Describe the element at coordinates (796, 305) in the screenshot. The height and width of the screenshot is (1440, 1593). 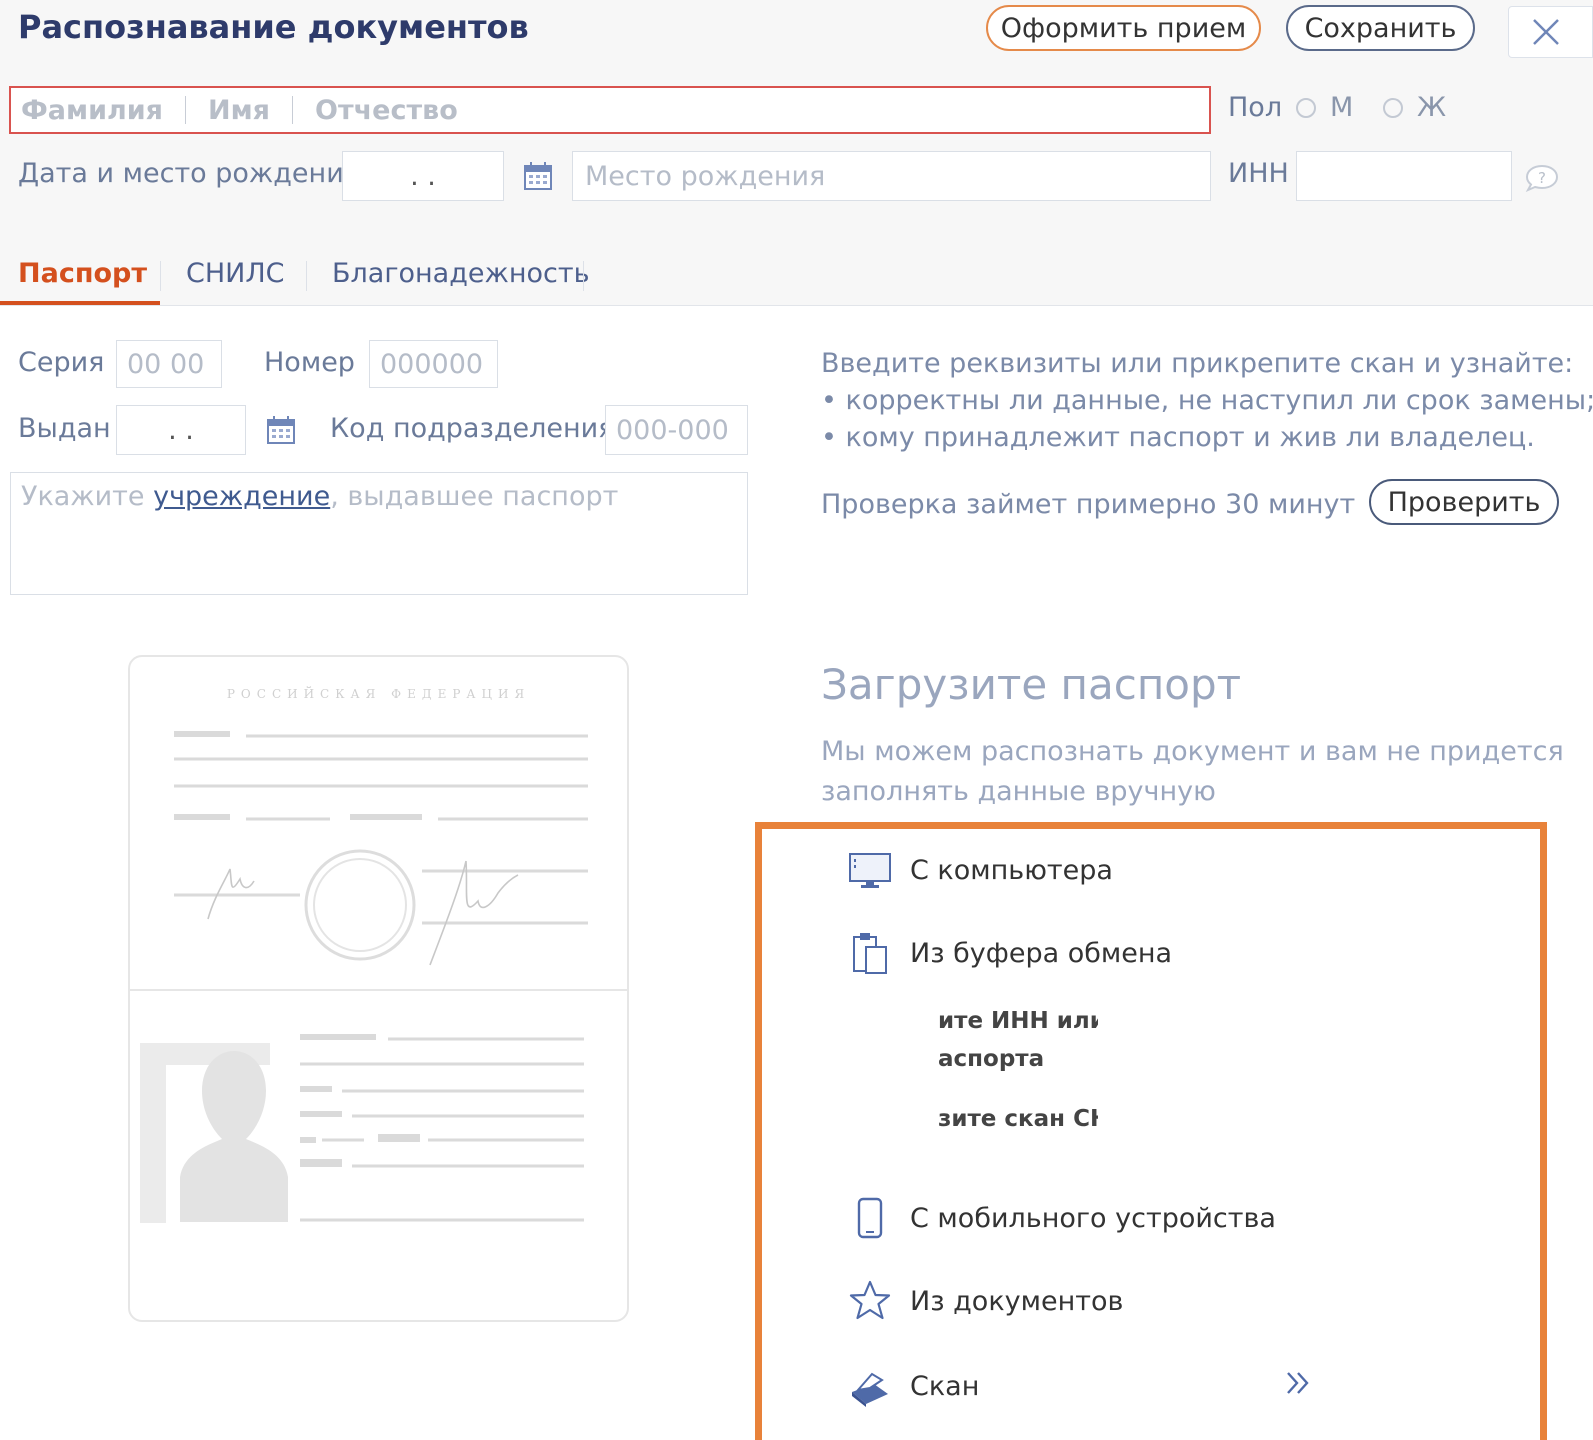
I see `tabs-baseline` at that location.